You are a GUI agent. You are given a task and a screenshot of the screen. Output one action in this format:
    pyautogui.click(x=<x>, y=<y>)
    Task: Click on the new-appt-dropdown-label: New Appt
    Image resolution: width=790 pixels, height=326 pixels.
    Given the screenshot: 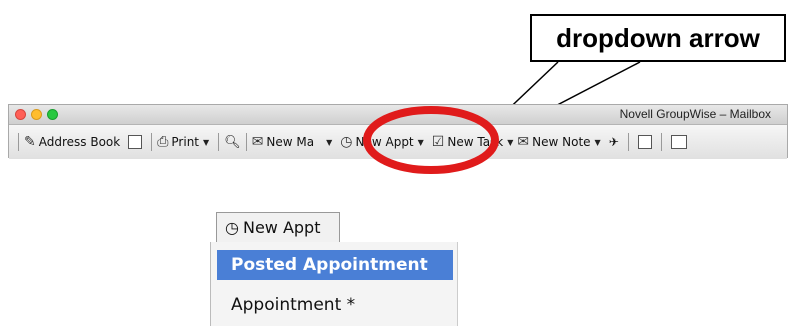 What is the action you would take?
    pyautogui.click(x=281, y=227)
    